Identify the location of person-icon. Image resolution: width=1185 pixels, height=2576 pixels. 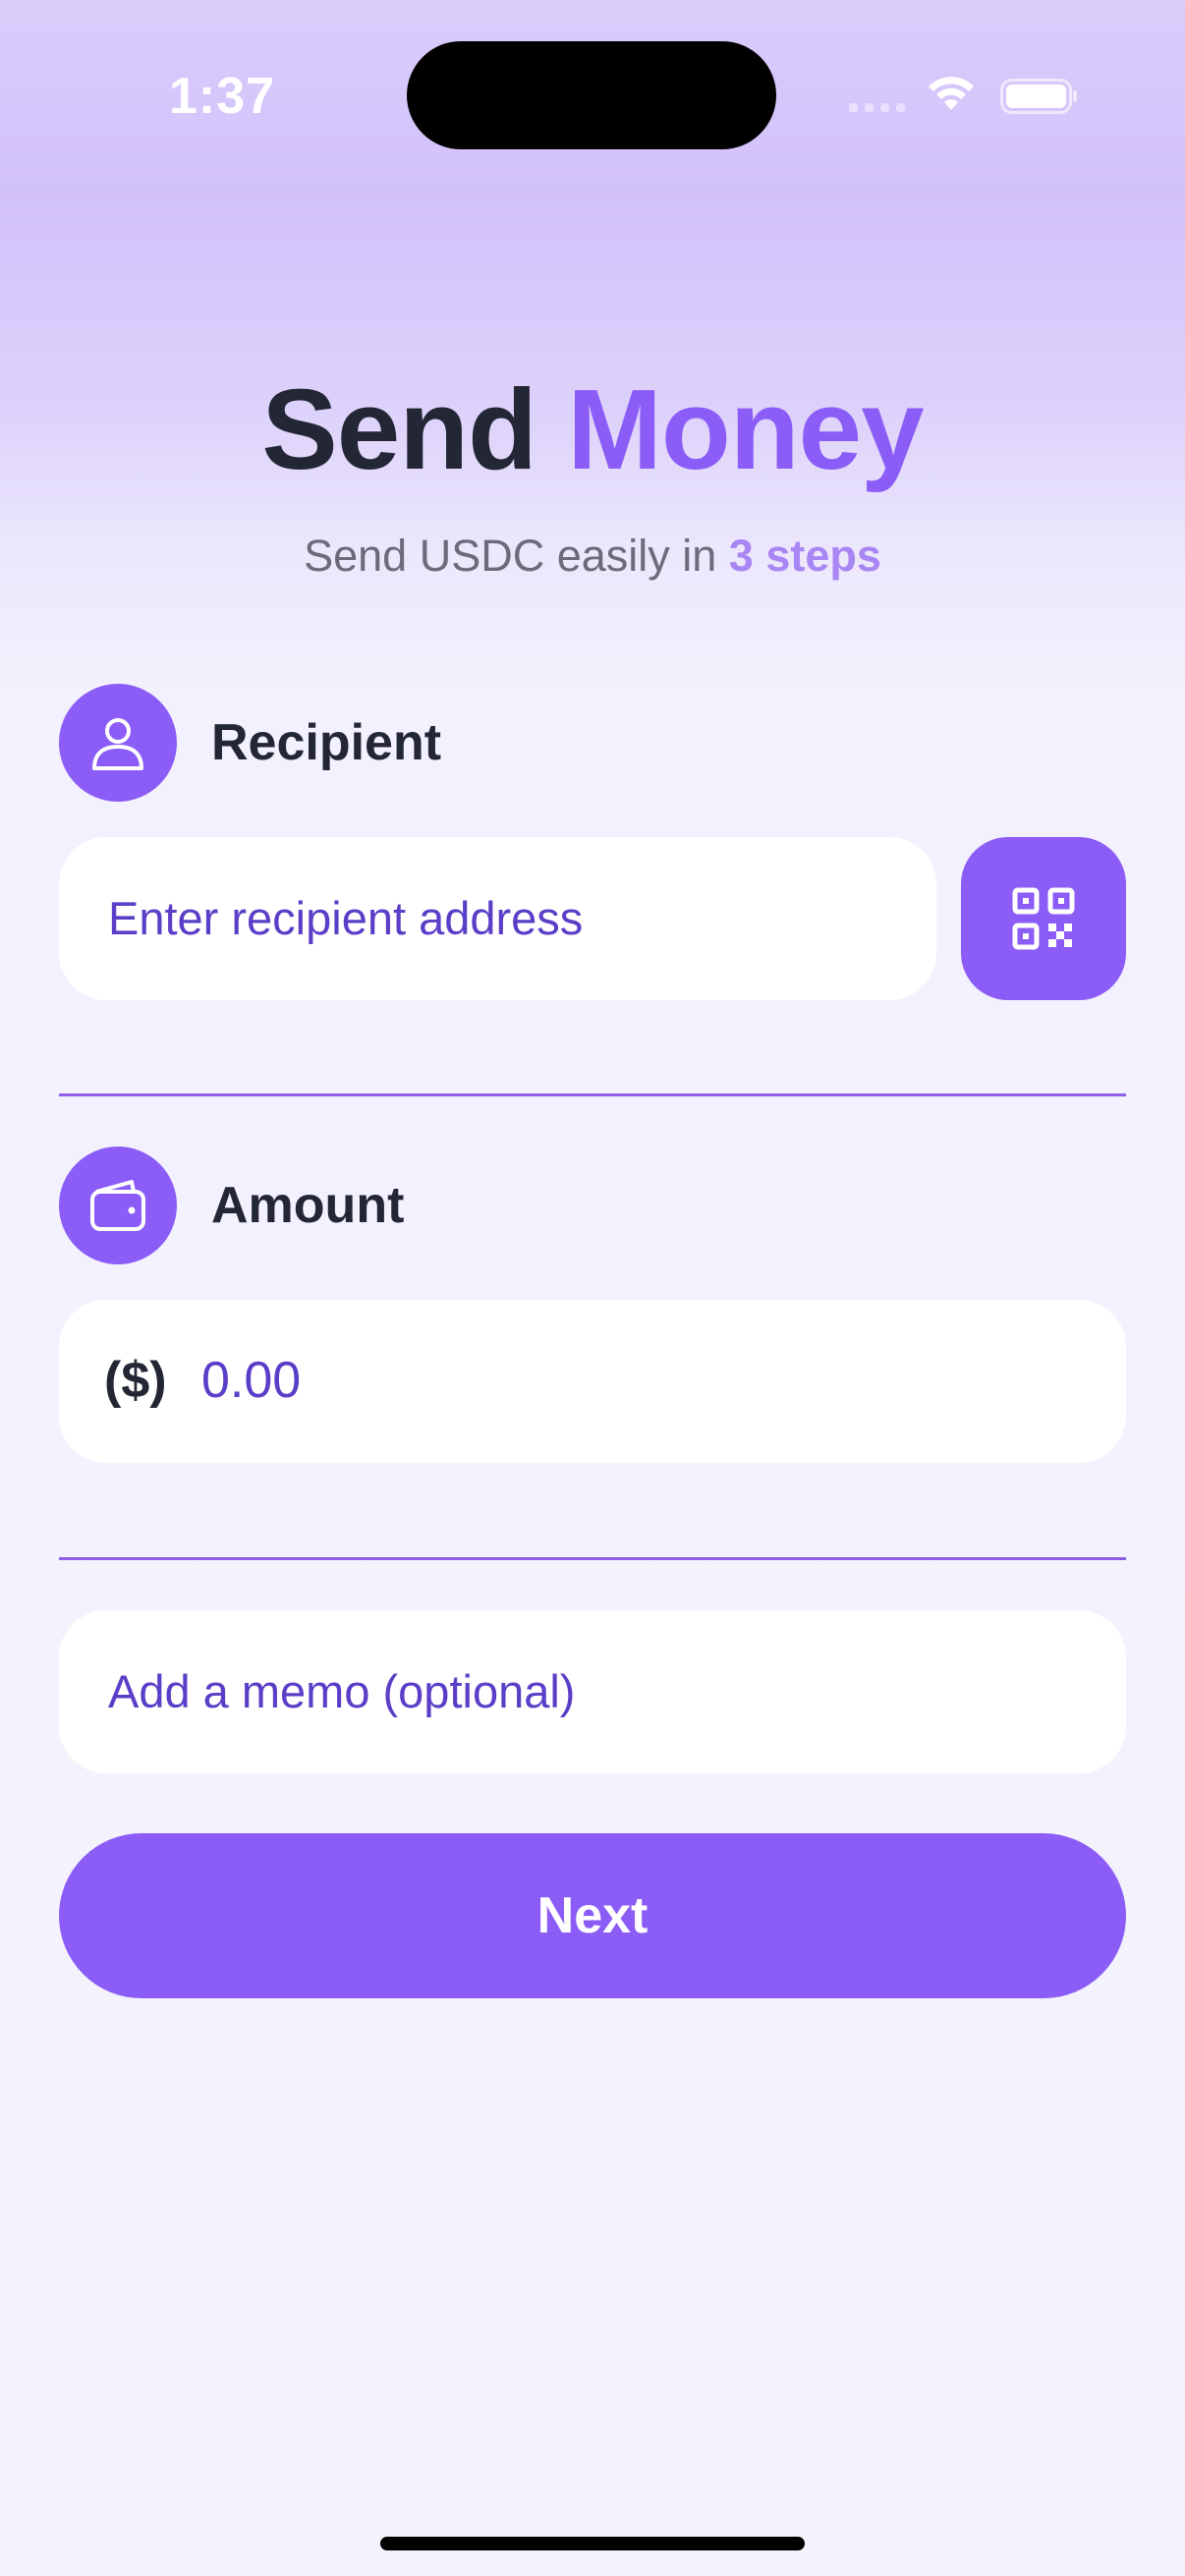
(118, 744).